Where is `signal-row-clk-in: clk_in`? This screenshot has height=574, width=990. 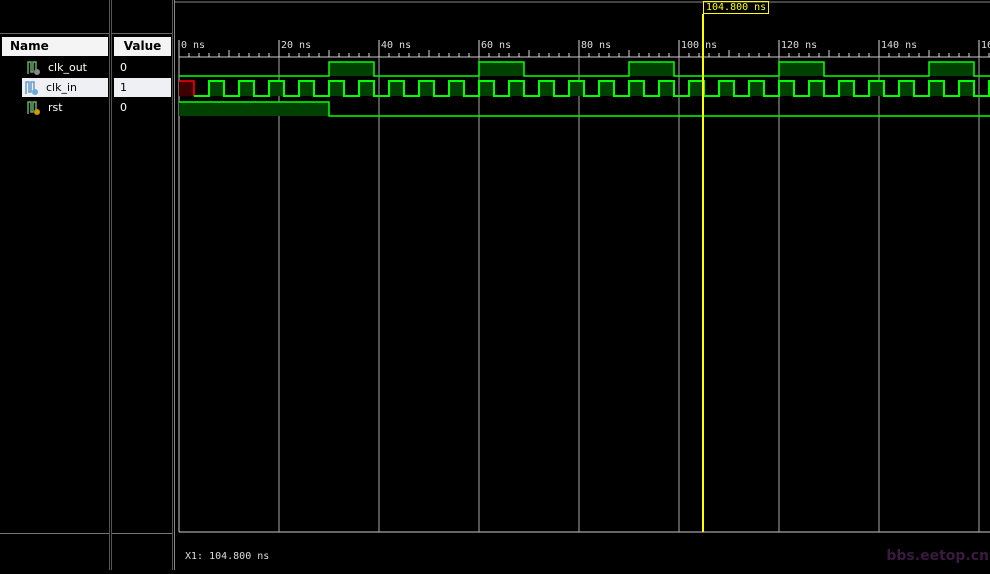 signal-row-clk-in: clk_in is located at coordinates (65, 87).